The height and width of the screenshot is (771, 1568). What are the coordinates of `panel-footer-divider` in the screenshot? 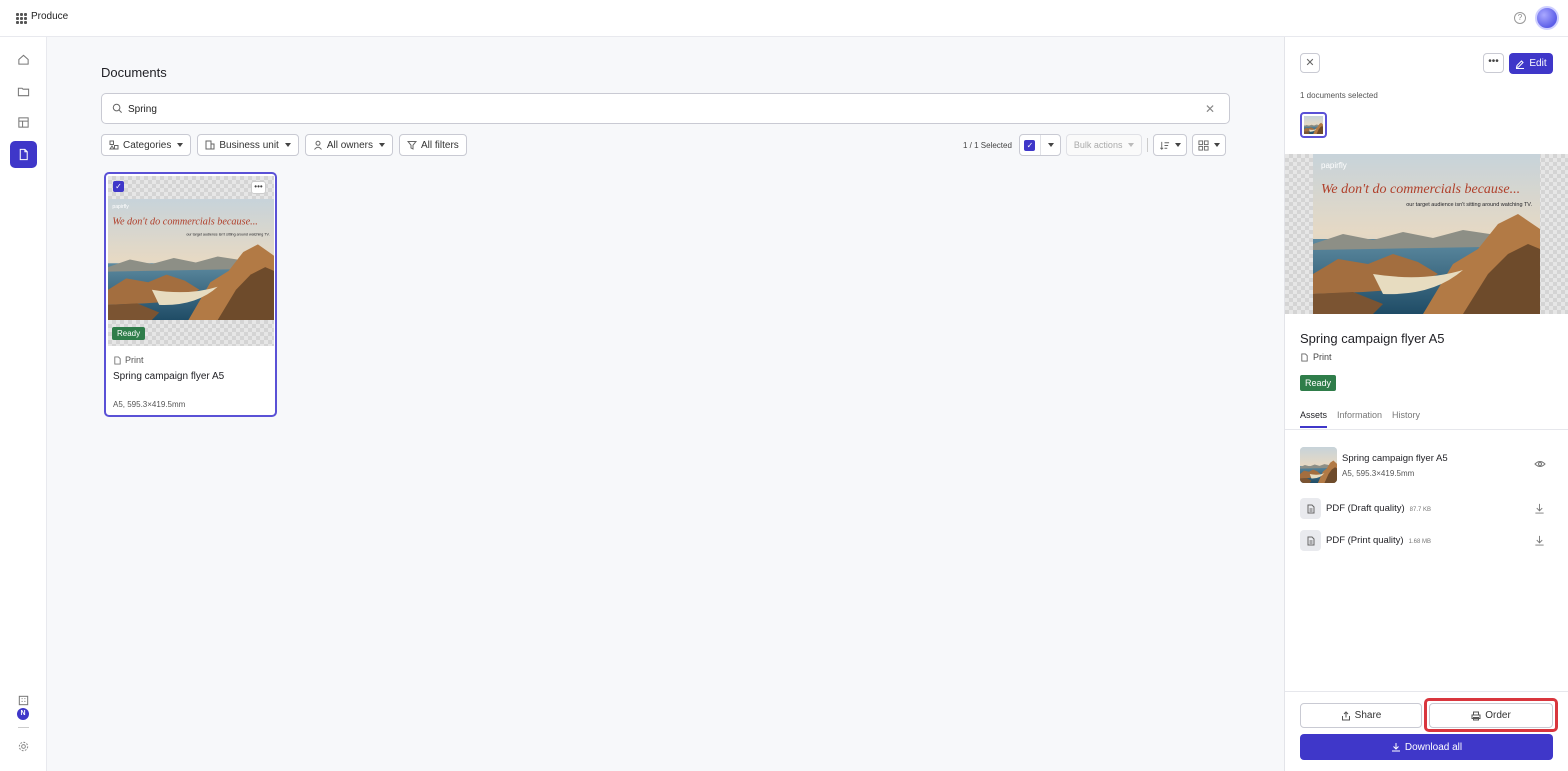 It's located at (1426, 691).